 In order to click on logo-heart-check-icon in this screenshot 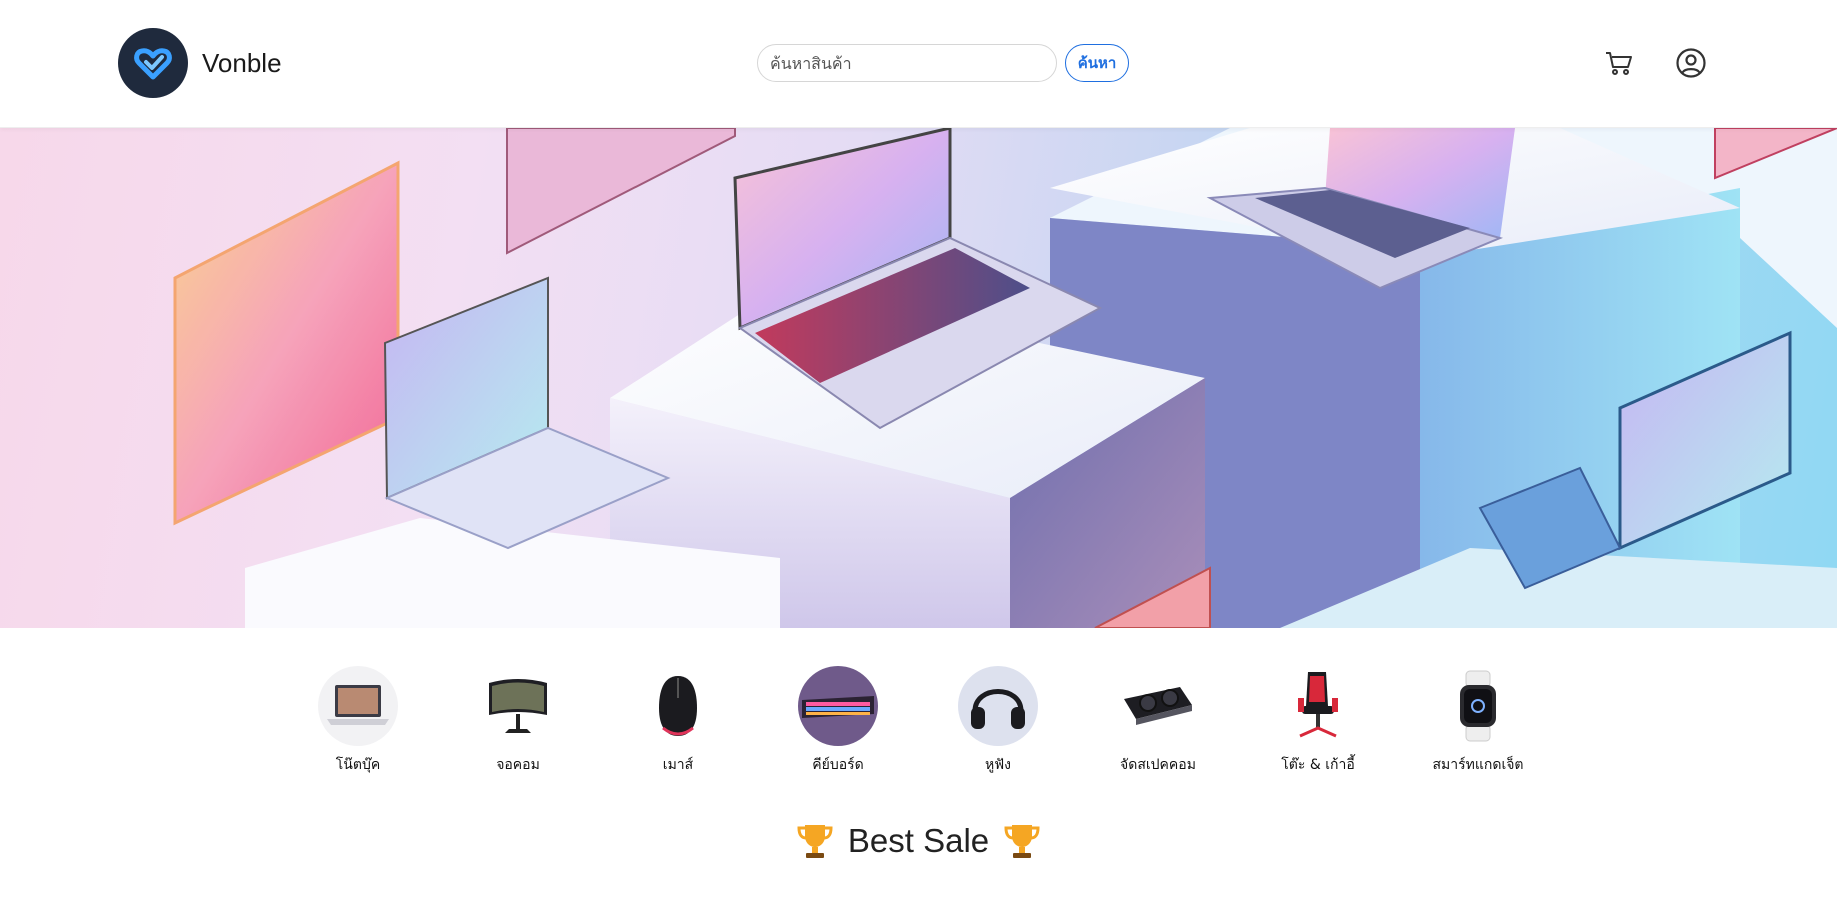, I will do `click(153, 64)`.